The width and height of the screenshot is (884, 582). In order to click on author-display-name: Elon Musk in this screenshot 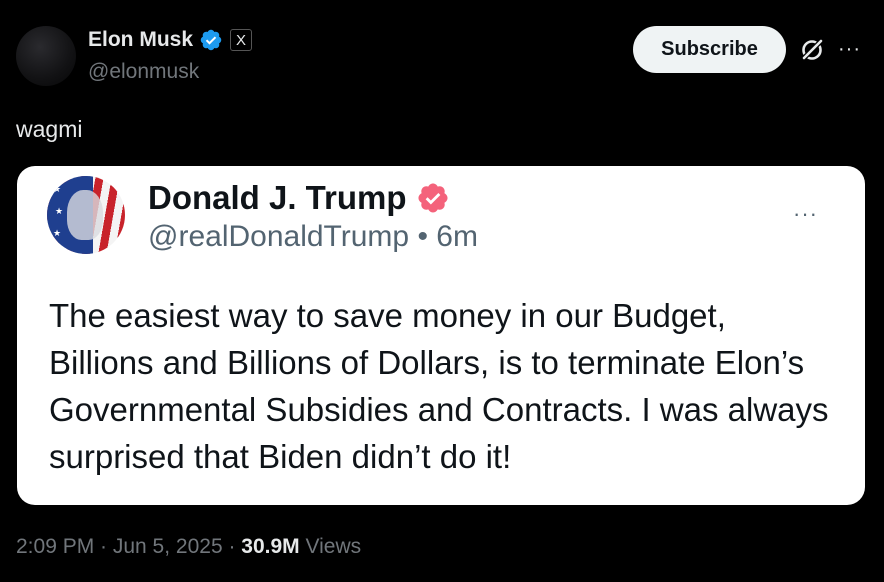, I will do `click(140, 40)`.